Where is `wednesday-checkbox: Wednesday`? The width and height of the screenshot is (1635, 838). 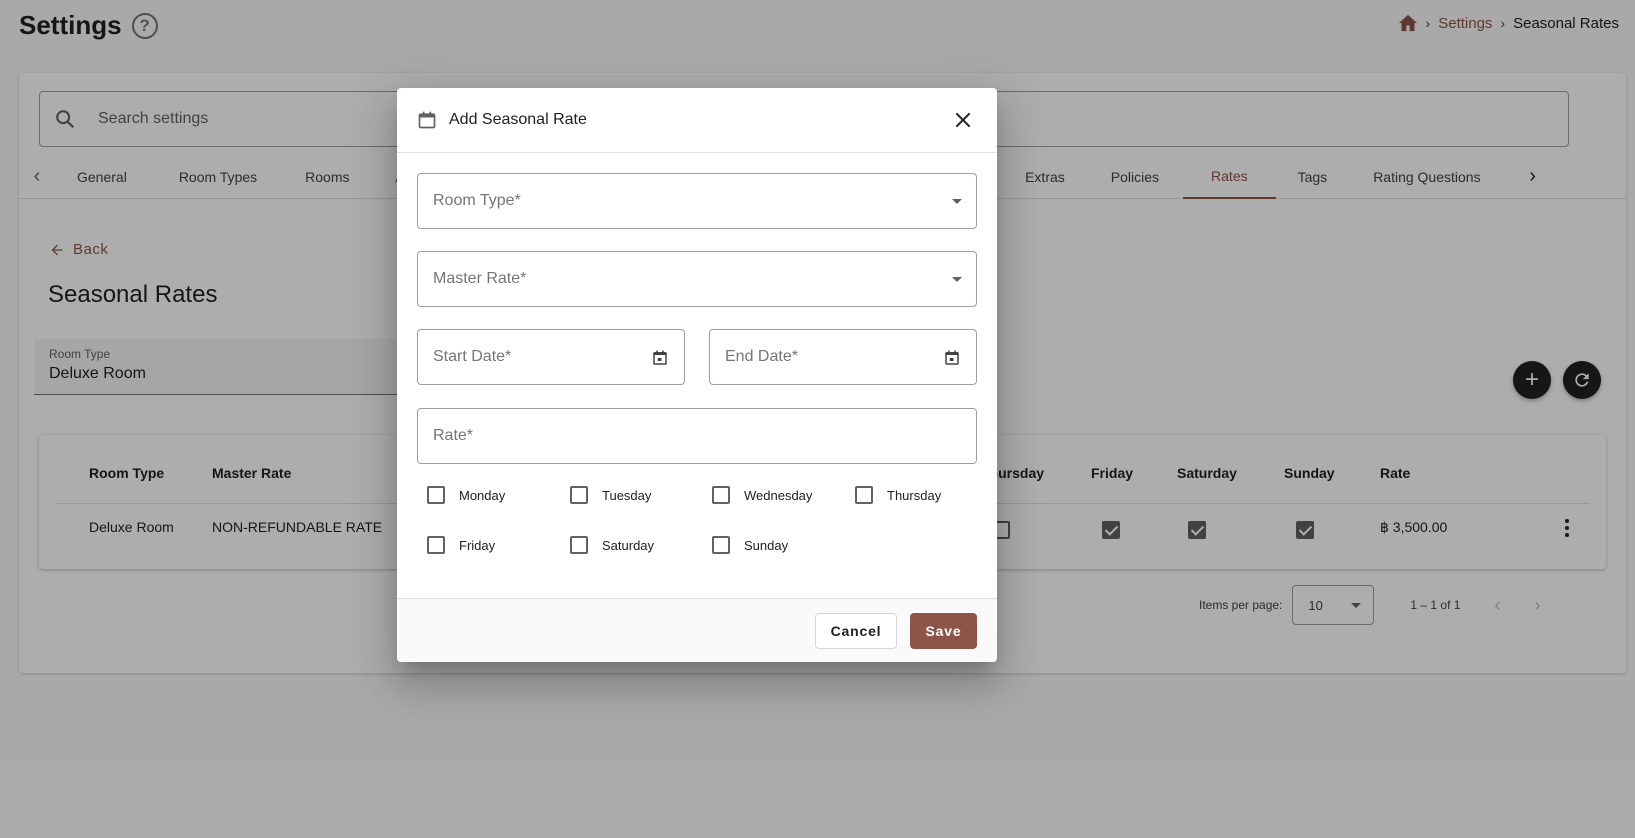 wednesday-checkbox: Wednesday is located at coordinates (762, 495).